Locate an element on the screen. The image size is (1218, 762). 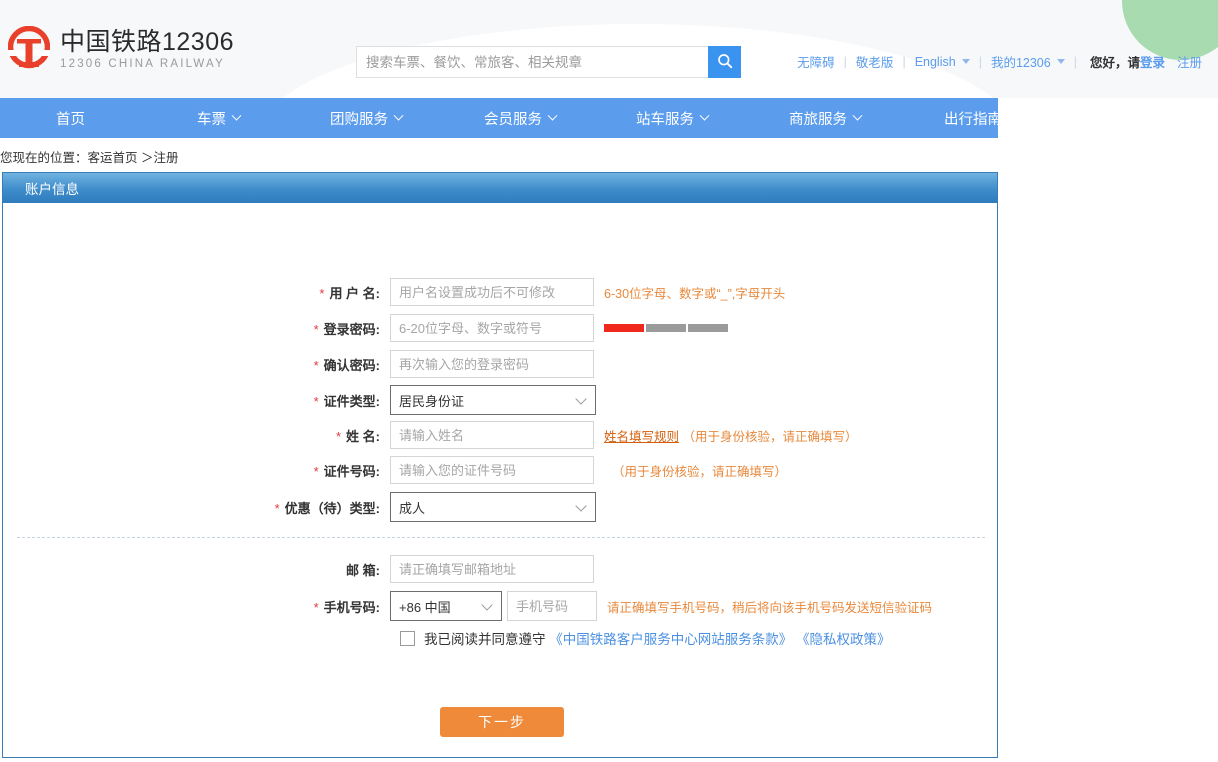
phone-number-input is located at coordinates (552, 606).